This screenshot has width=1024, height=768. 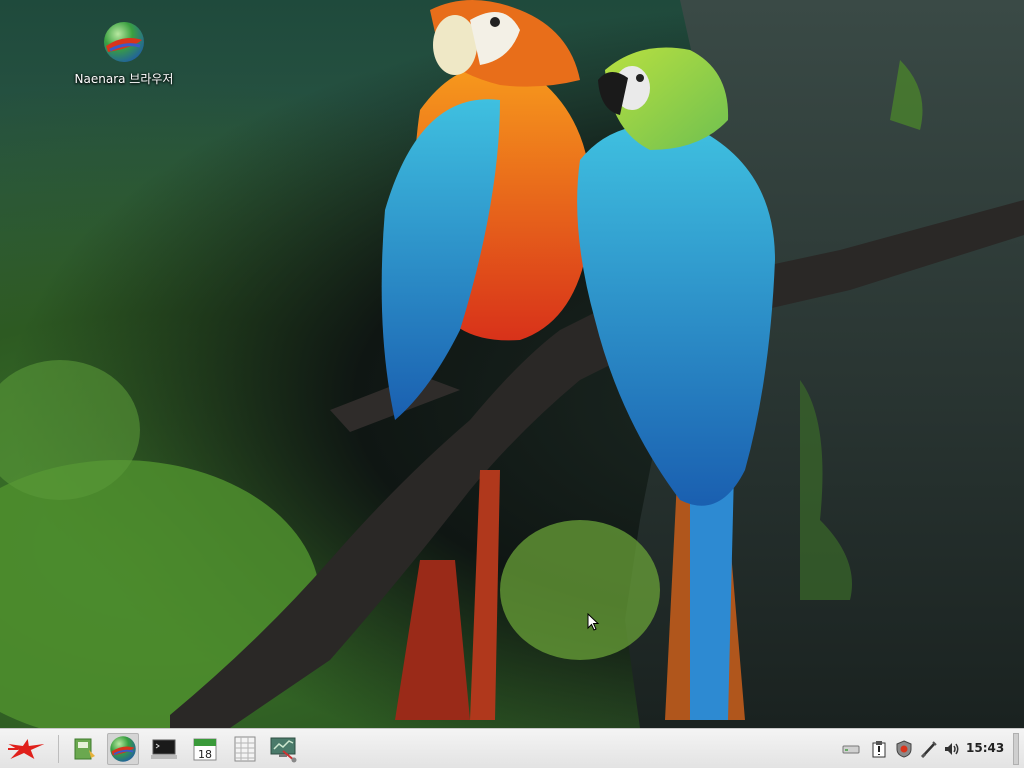 I want to click on volume-icon, so click(x=952, y=749).